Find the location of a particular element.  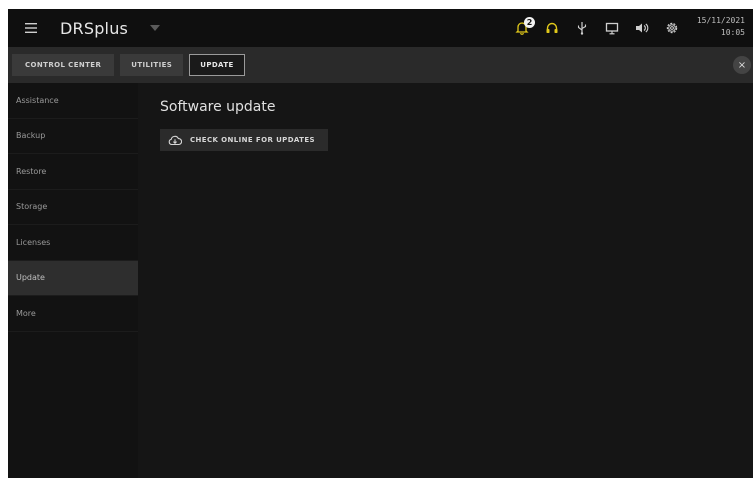

usb-icon is located at coordinates (582, 28).